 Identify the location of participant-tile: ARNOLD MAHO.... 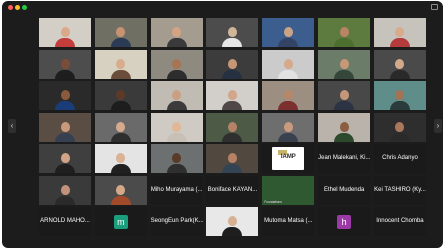
(65, 222).